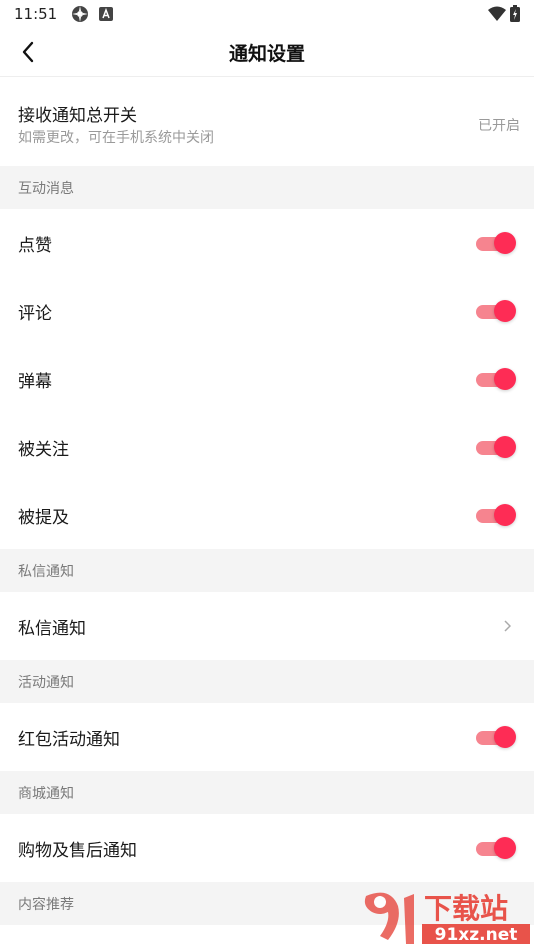  I want to click on setting-label-like: 点赞, so click(35, 245).